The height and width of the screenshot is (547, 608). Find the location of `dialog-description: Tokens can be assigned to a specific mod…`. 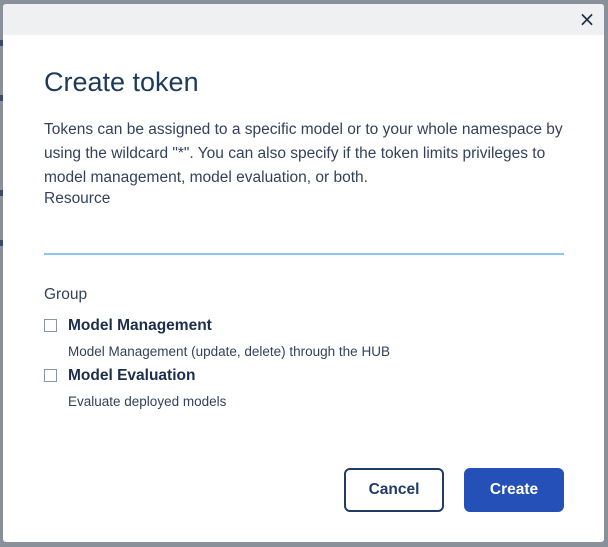

dialog-description: Tokens can be assigned to a specific mod… is located at coordinates (303, 153).